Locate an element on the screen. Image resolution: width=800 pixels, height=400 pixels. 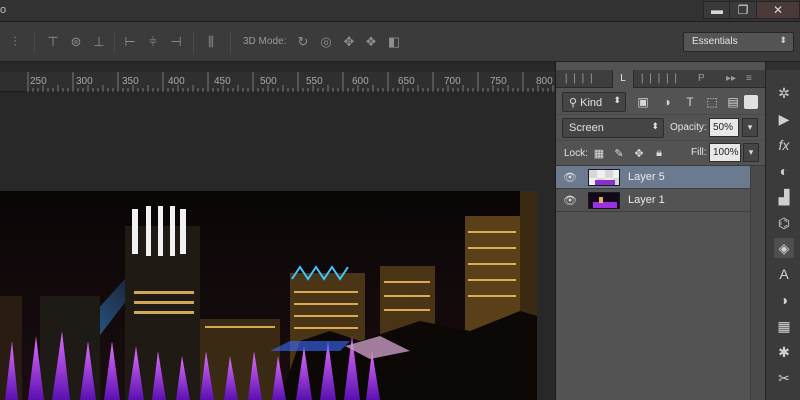
layer-1-thumbnail-art is located at coordinates (604, 200).